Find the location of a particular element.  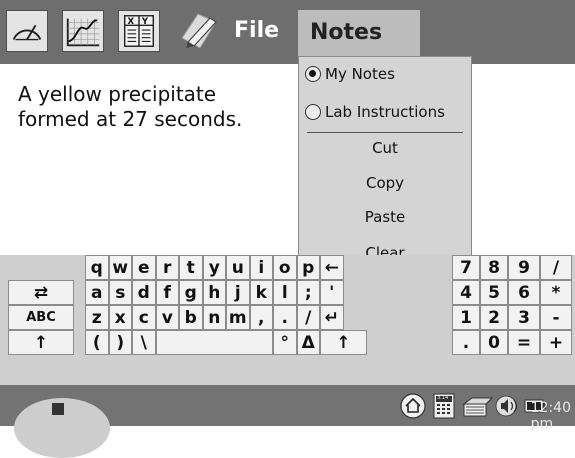

key-row3-7: , is located at coordinates (261, 317).